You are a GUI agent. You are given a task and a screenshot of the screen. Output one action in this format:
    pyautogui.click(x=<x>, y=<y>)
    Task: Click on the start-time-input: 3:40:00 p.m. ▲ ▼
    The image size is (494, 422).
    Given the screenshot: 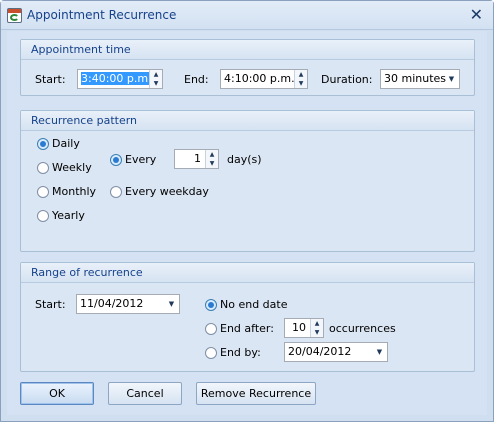 What is the action you would take?
    pyautogui.click(x=120, y=79)
    